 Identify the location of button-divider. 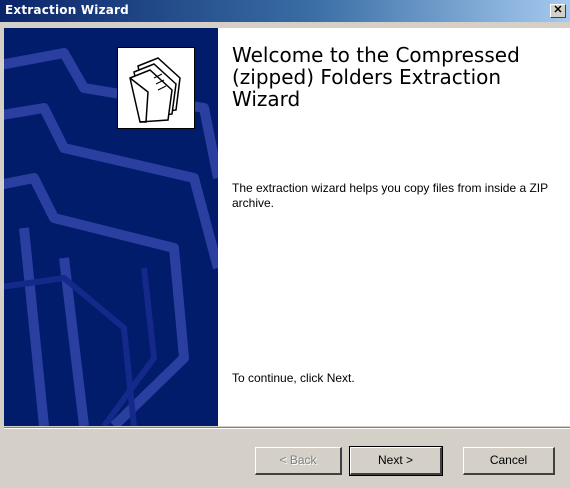
(287, 428).